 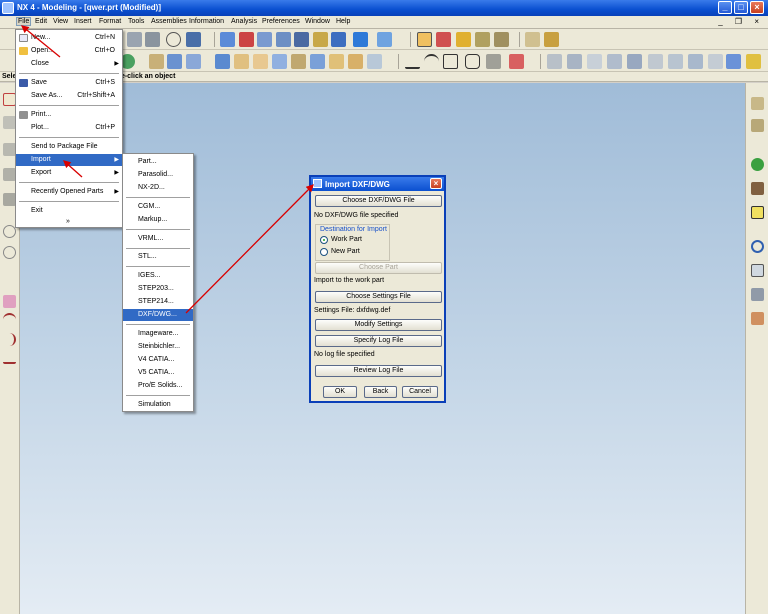 What do you see at coordinates (757, 188) in the screenshot?
I see `roles-icon` at bounding box center [757, 188].